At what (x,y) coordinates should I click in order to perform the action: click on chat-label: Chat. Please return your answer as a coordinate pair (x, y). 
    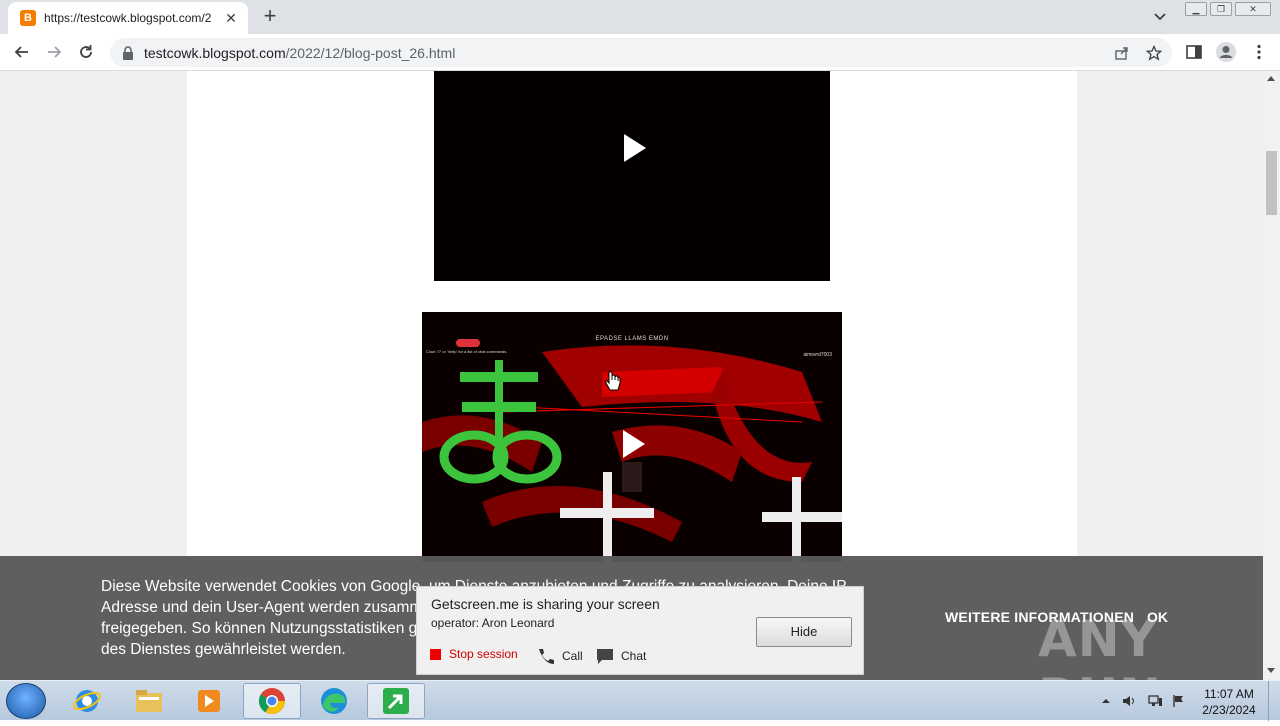
    Looking at the image, I should click on (634, 656).